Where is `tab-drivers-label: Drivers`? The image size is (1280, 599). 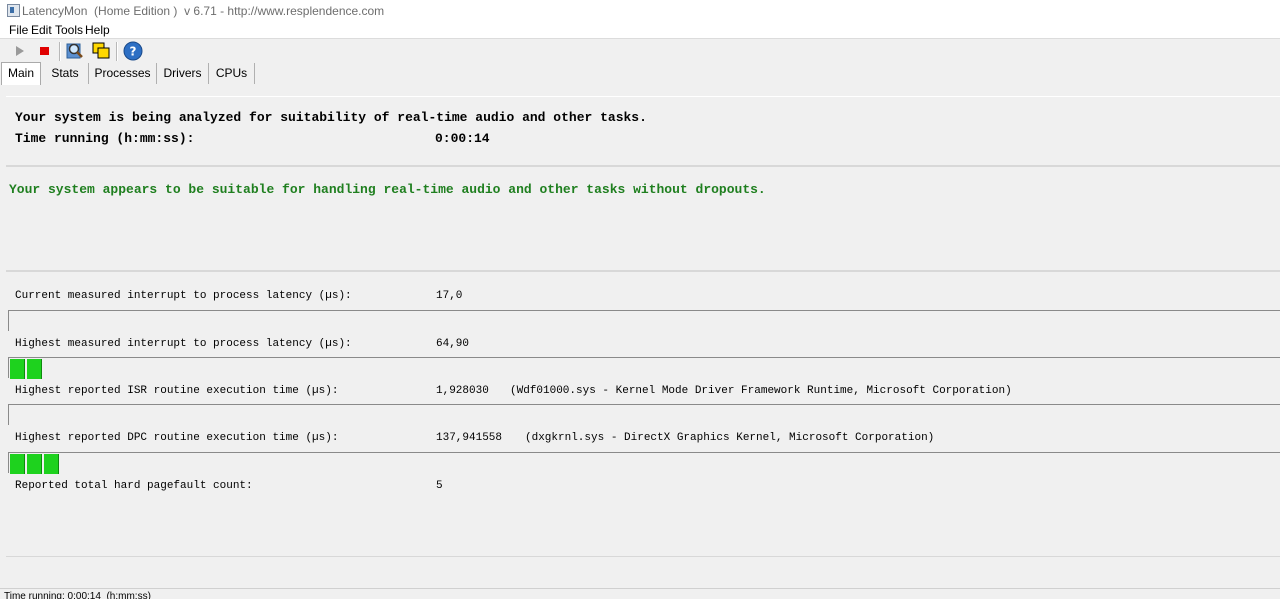
tab-drivers-label: Drivers is located at coordinates (182, 73).